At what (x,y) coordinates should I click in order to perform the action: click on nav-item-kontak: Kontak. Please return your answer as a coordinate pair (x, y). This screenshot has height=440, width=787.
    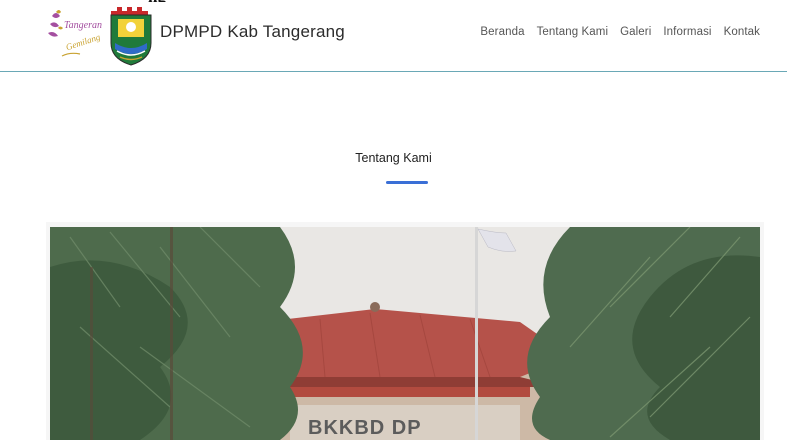
    Looking at the image, I should click on (742, 32).